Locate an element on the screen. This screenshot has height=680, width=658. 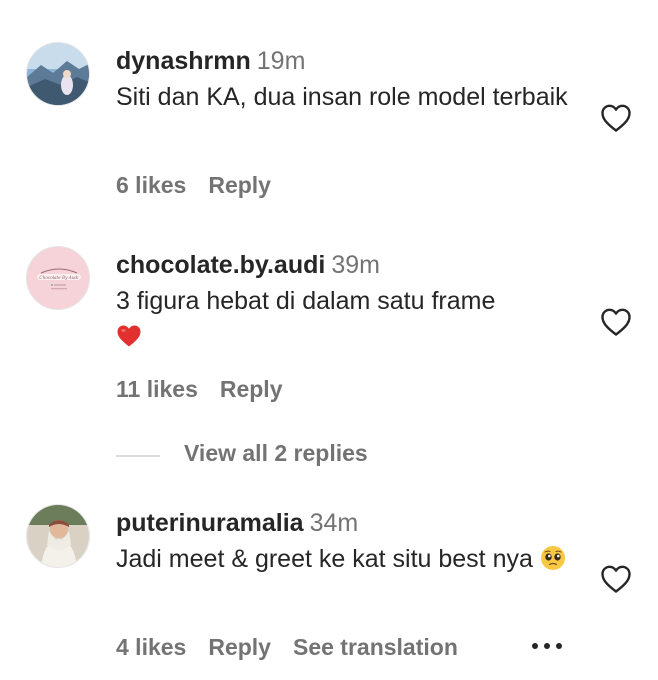
red-heart-icon is located at coordinates (129, 336).